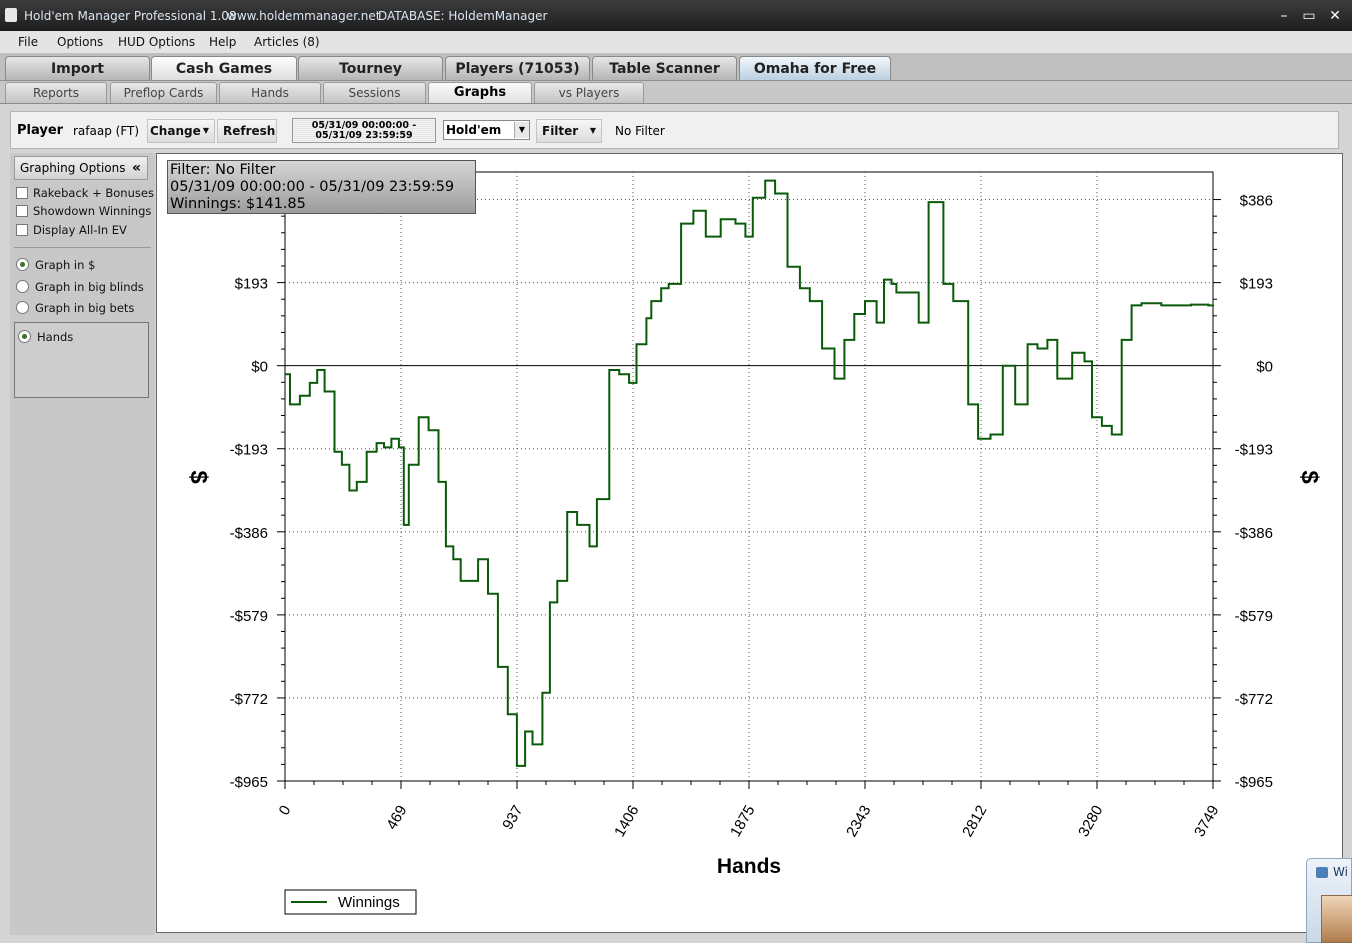  What do you see at coordinates (270, 92) in the screenshot?
I see `tab-hands: Hands` at bounding box center [270, 92].